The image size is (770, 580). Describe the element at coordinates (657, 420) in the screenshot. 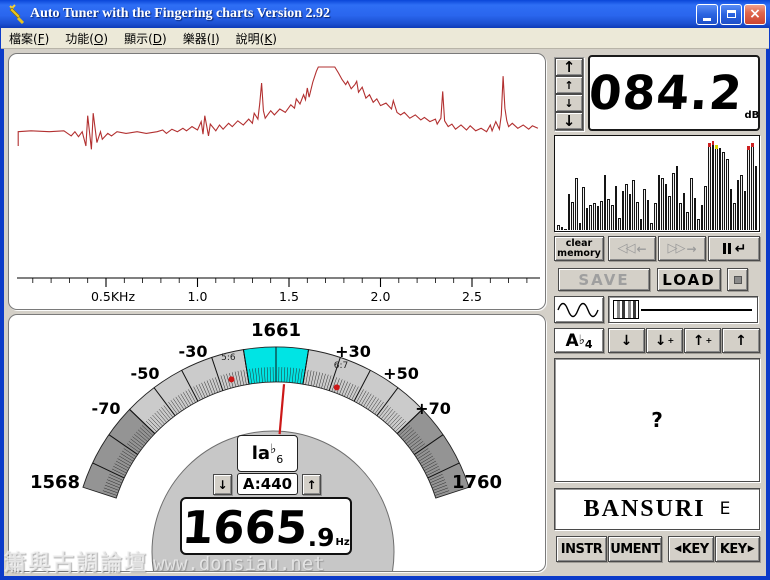

I see `fingering-chart-display: ?` at that location.